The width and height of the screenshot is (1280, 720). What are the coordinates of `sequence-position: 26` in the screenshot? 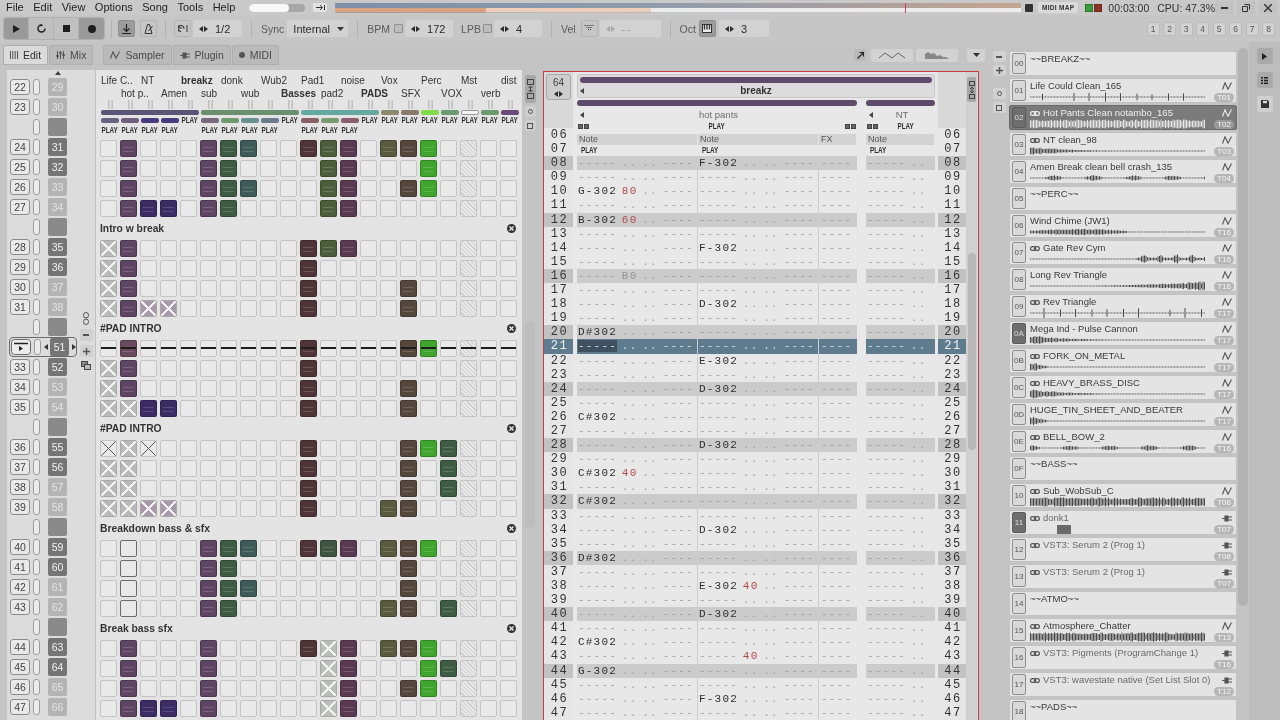 It's located at (20, 187).